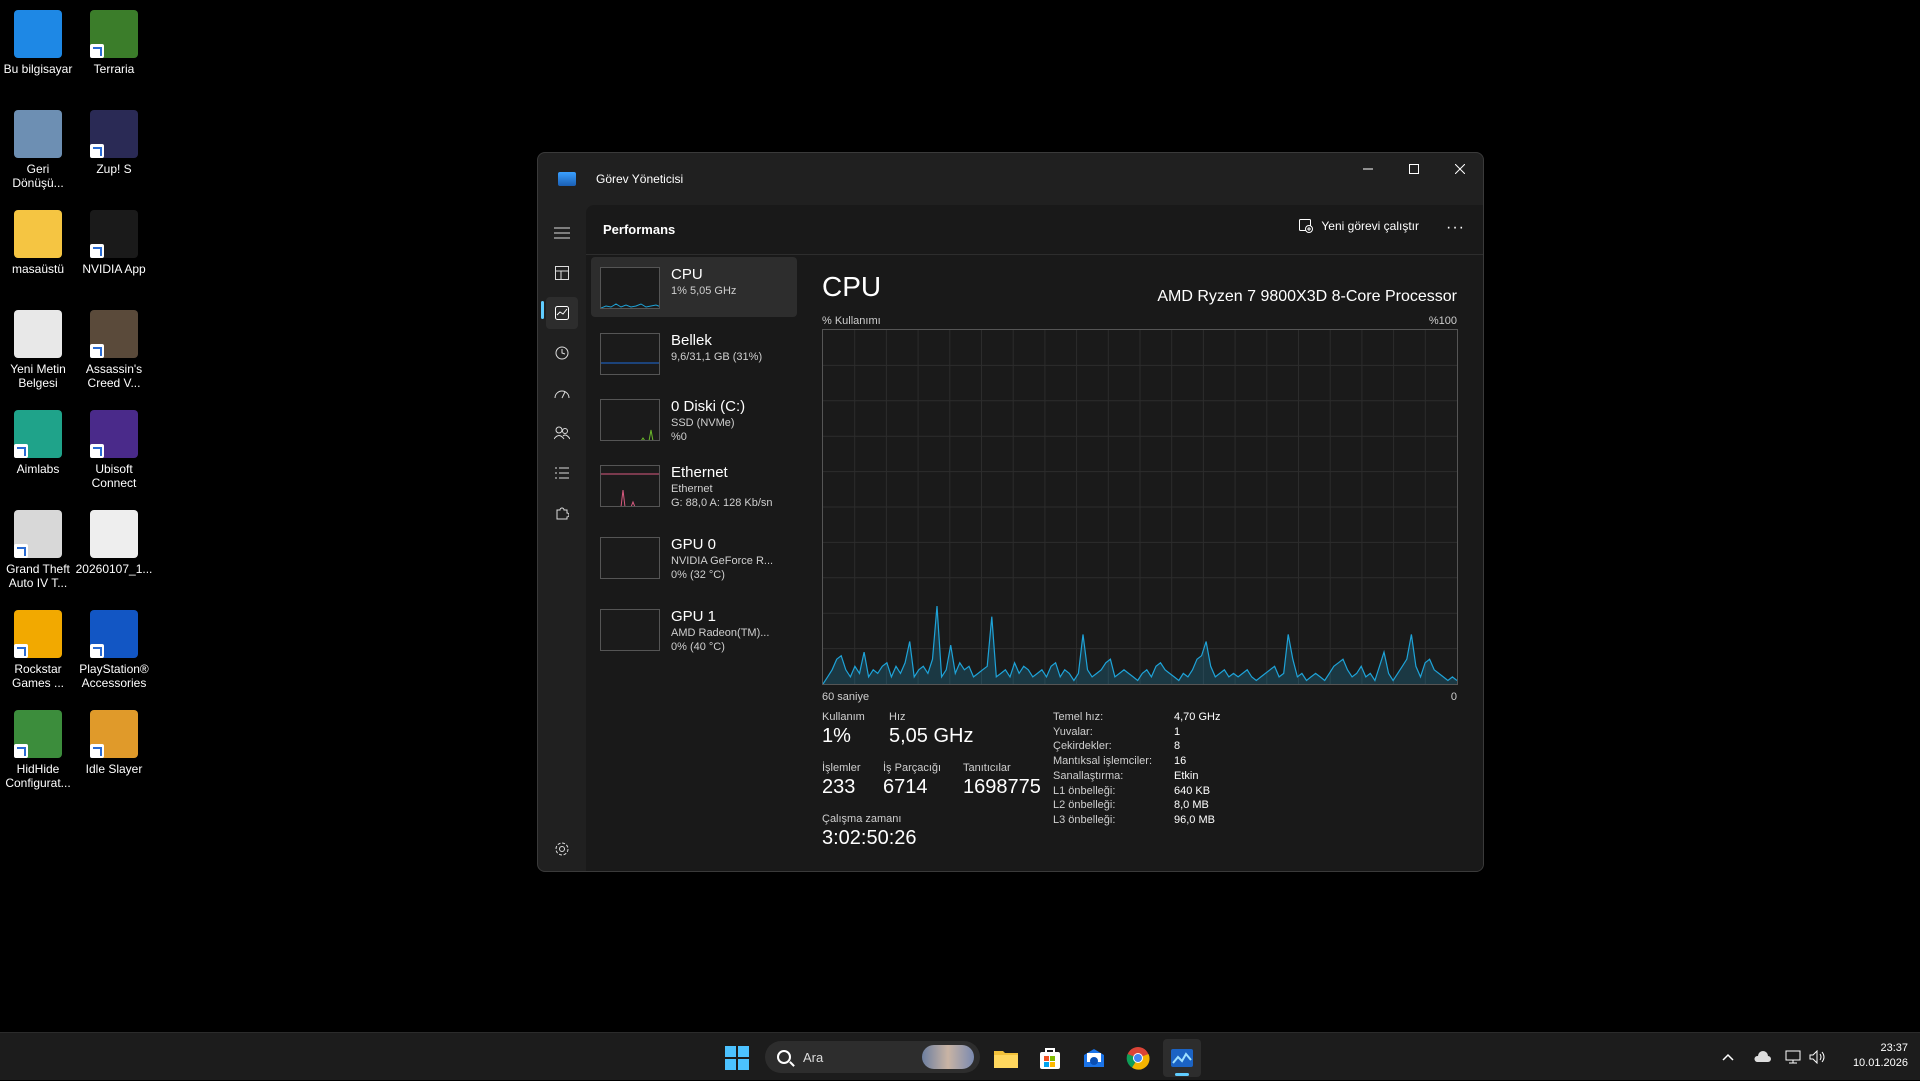  What do you see at coordinates (862, 819) in the screenshot?
I see `uptime-stat-label: Çalışma zamanı` at bounding box center [862, 819].